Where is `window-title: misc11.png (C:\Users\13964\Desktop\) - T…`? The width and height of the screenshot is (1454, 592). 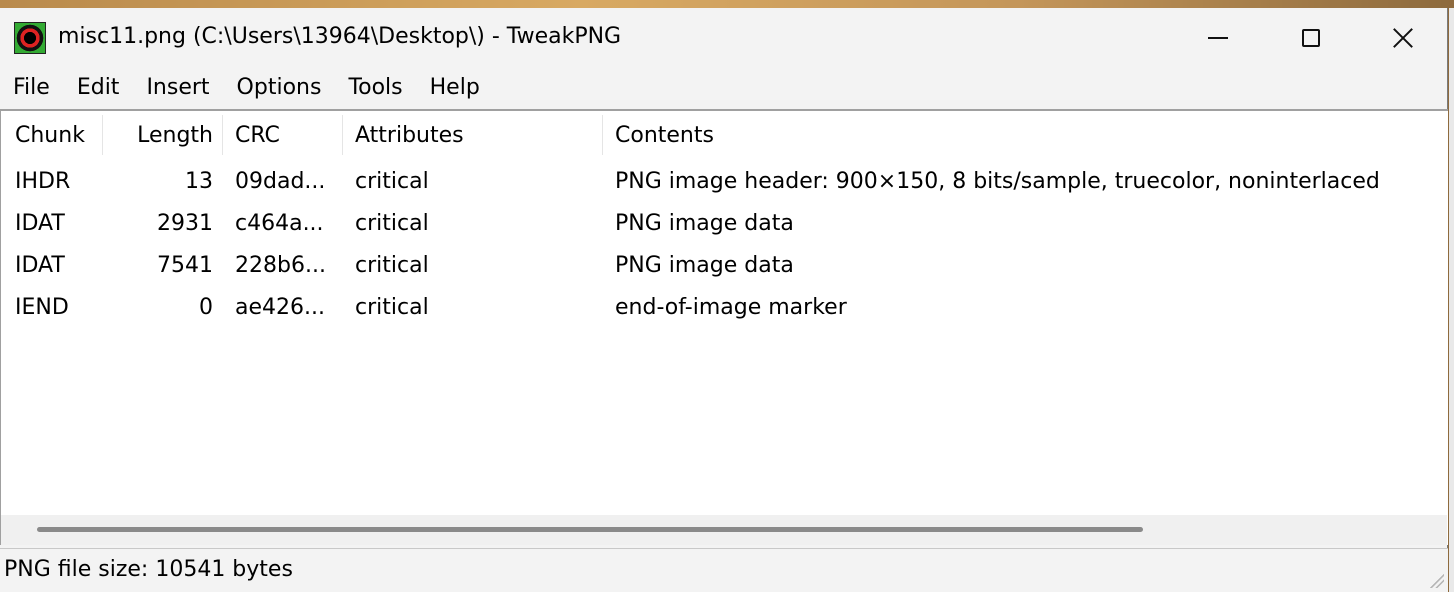
window-title: misc11.png (C:\Users\13964\Desktop\) - T… is located at coordinates (340, 36).